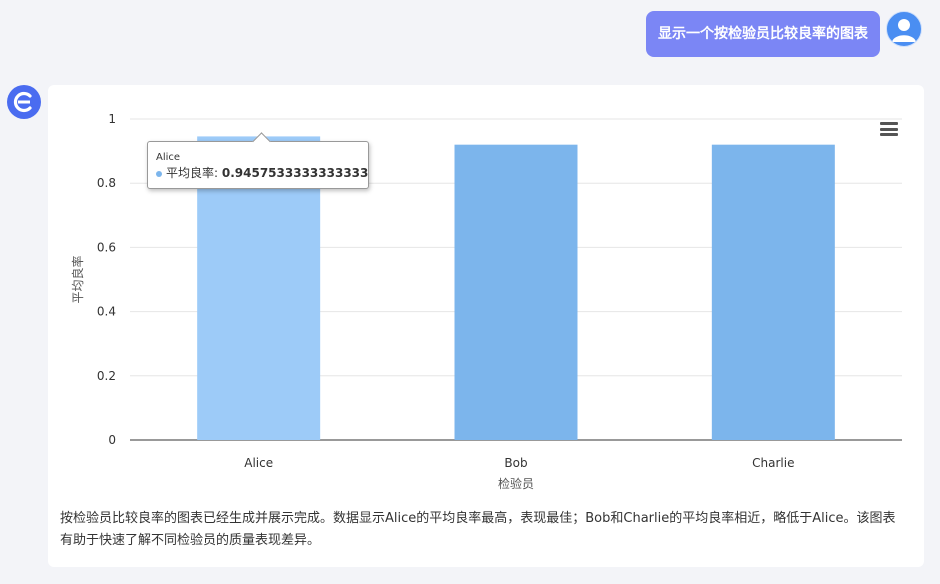 Image resolution: width=940 pixels, height=584 pixels. What do you see at coordinates (106, 247) in the screenshot?
I see `y-tick-label: 0.6` at bounding box center [106, 247].